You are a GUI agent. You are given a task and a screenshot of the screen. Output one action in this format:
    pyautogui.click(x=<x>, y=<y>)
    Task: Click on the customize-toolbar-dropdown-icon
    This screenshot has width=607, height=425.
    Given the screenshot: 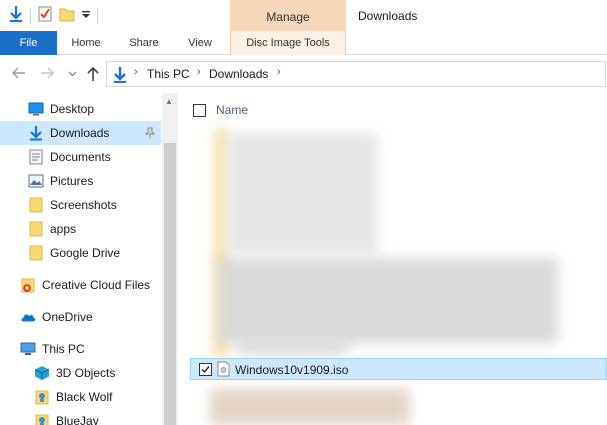 What is the action you would take?
    pyautogui.click(x=86, y=15)
    